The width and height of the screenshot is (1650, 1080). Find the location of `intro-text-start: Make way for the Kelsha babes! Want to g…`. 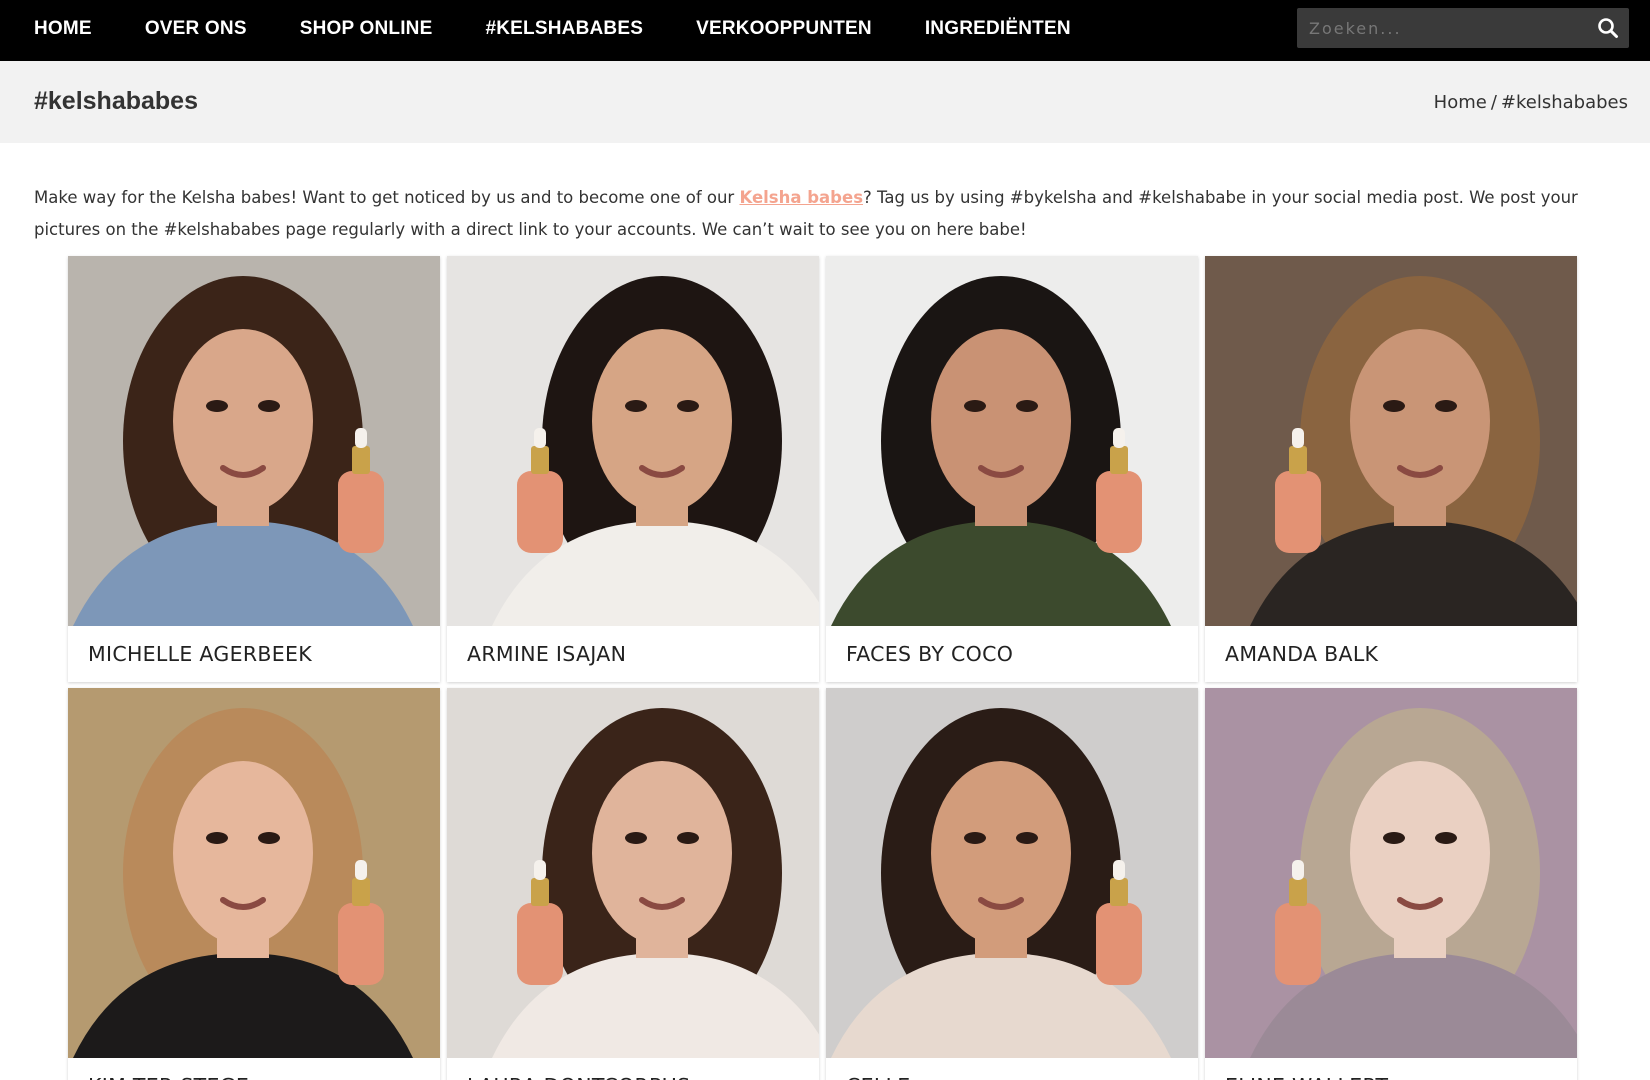

intro-text-start: Make way for the Kelsha babes! Want to g… is located at coordinates (387, 197).